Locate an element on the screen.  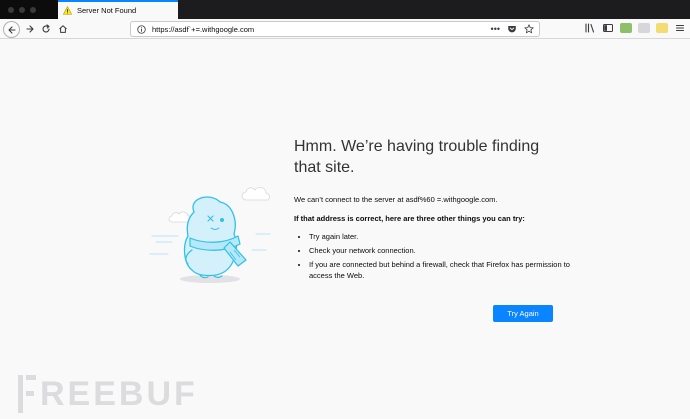
try-again-button: Try Again is located at coordinates (523, 313).